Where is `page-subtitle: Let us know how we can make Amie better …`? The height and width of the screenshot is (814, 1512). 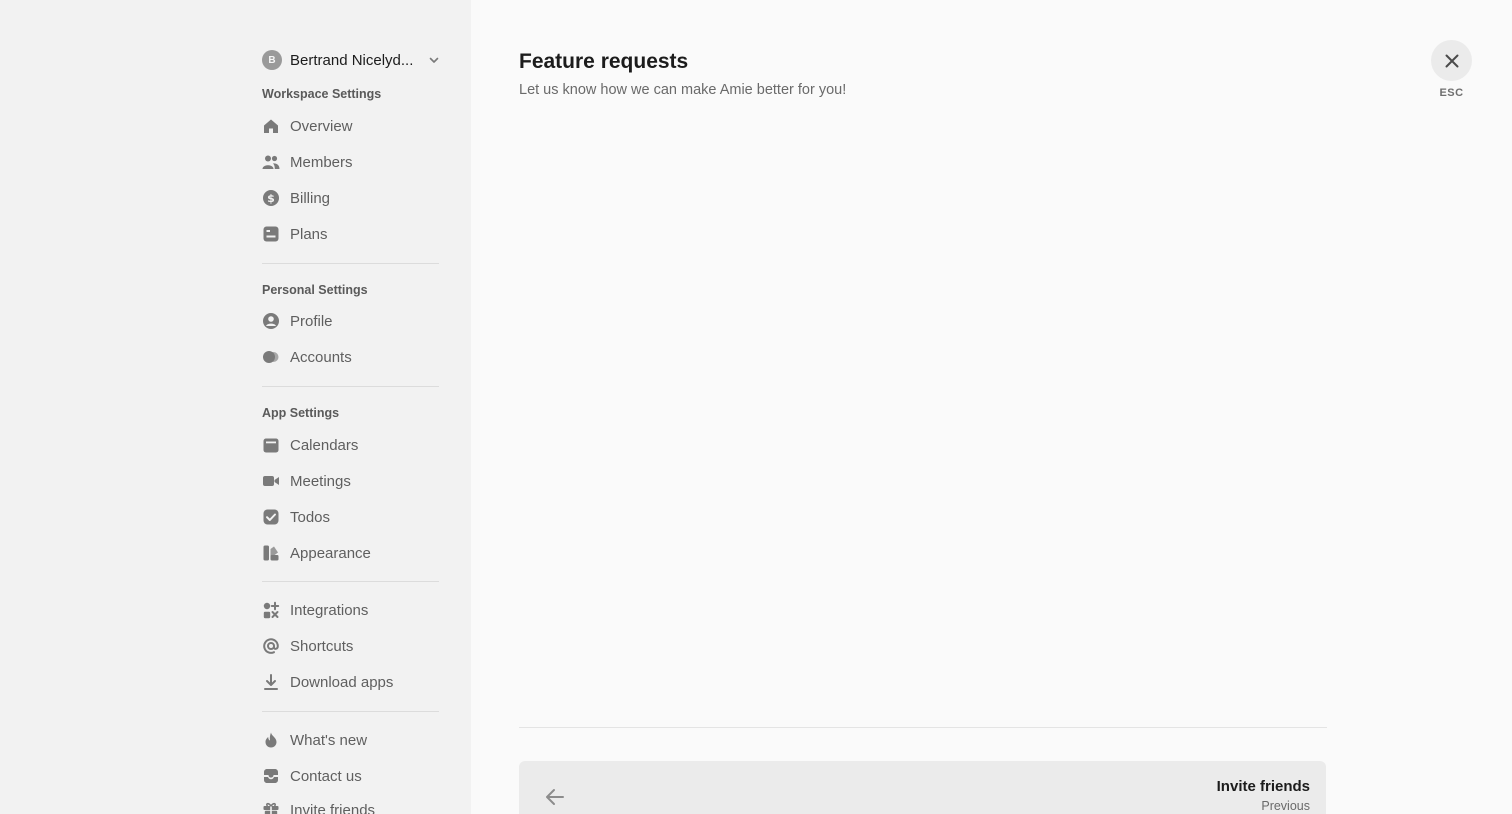 page-subtitle: Let us know how we can make Amie better … is located at coordinates (683, 90).